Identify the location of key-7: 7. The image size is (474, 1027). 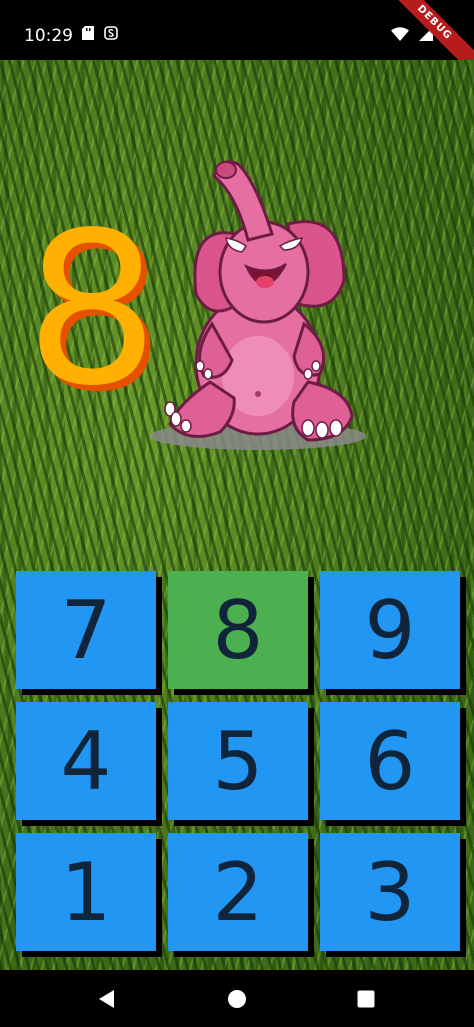
(86, 630).